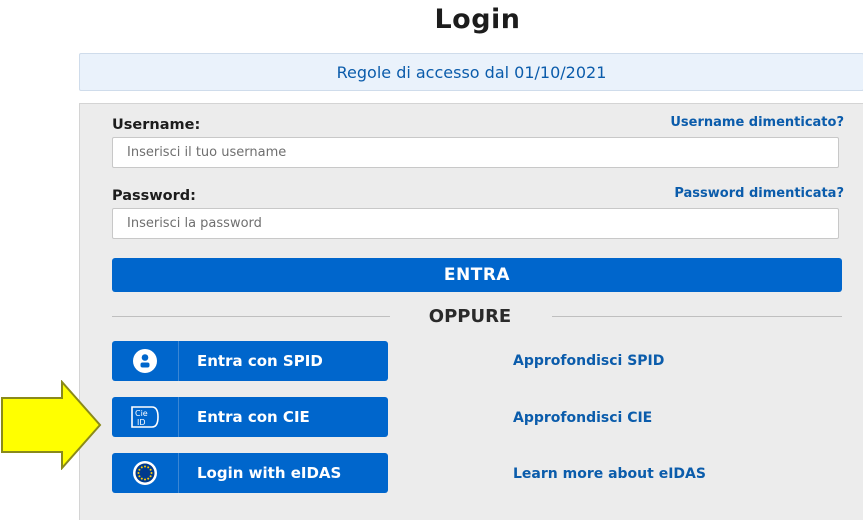  I want to click on access-rules-banner: Regole di accesso dal 01/10/2021, so click(471, 72).